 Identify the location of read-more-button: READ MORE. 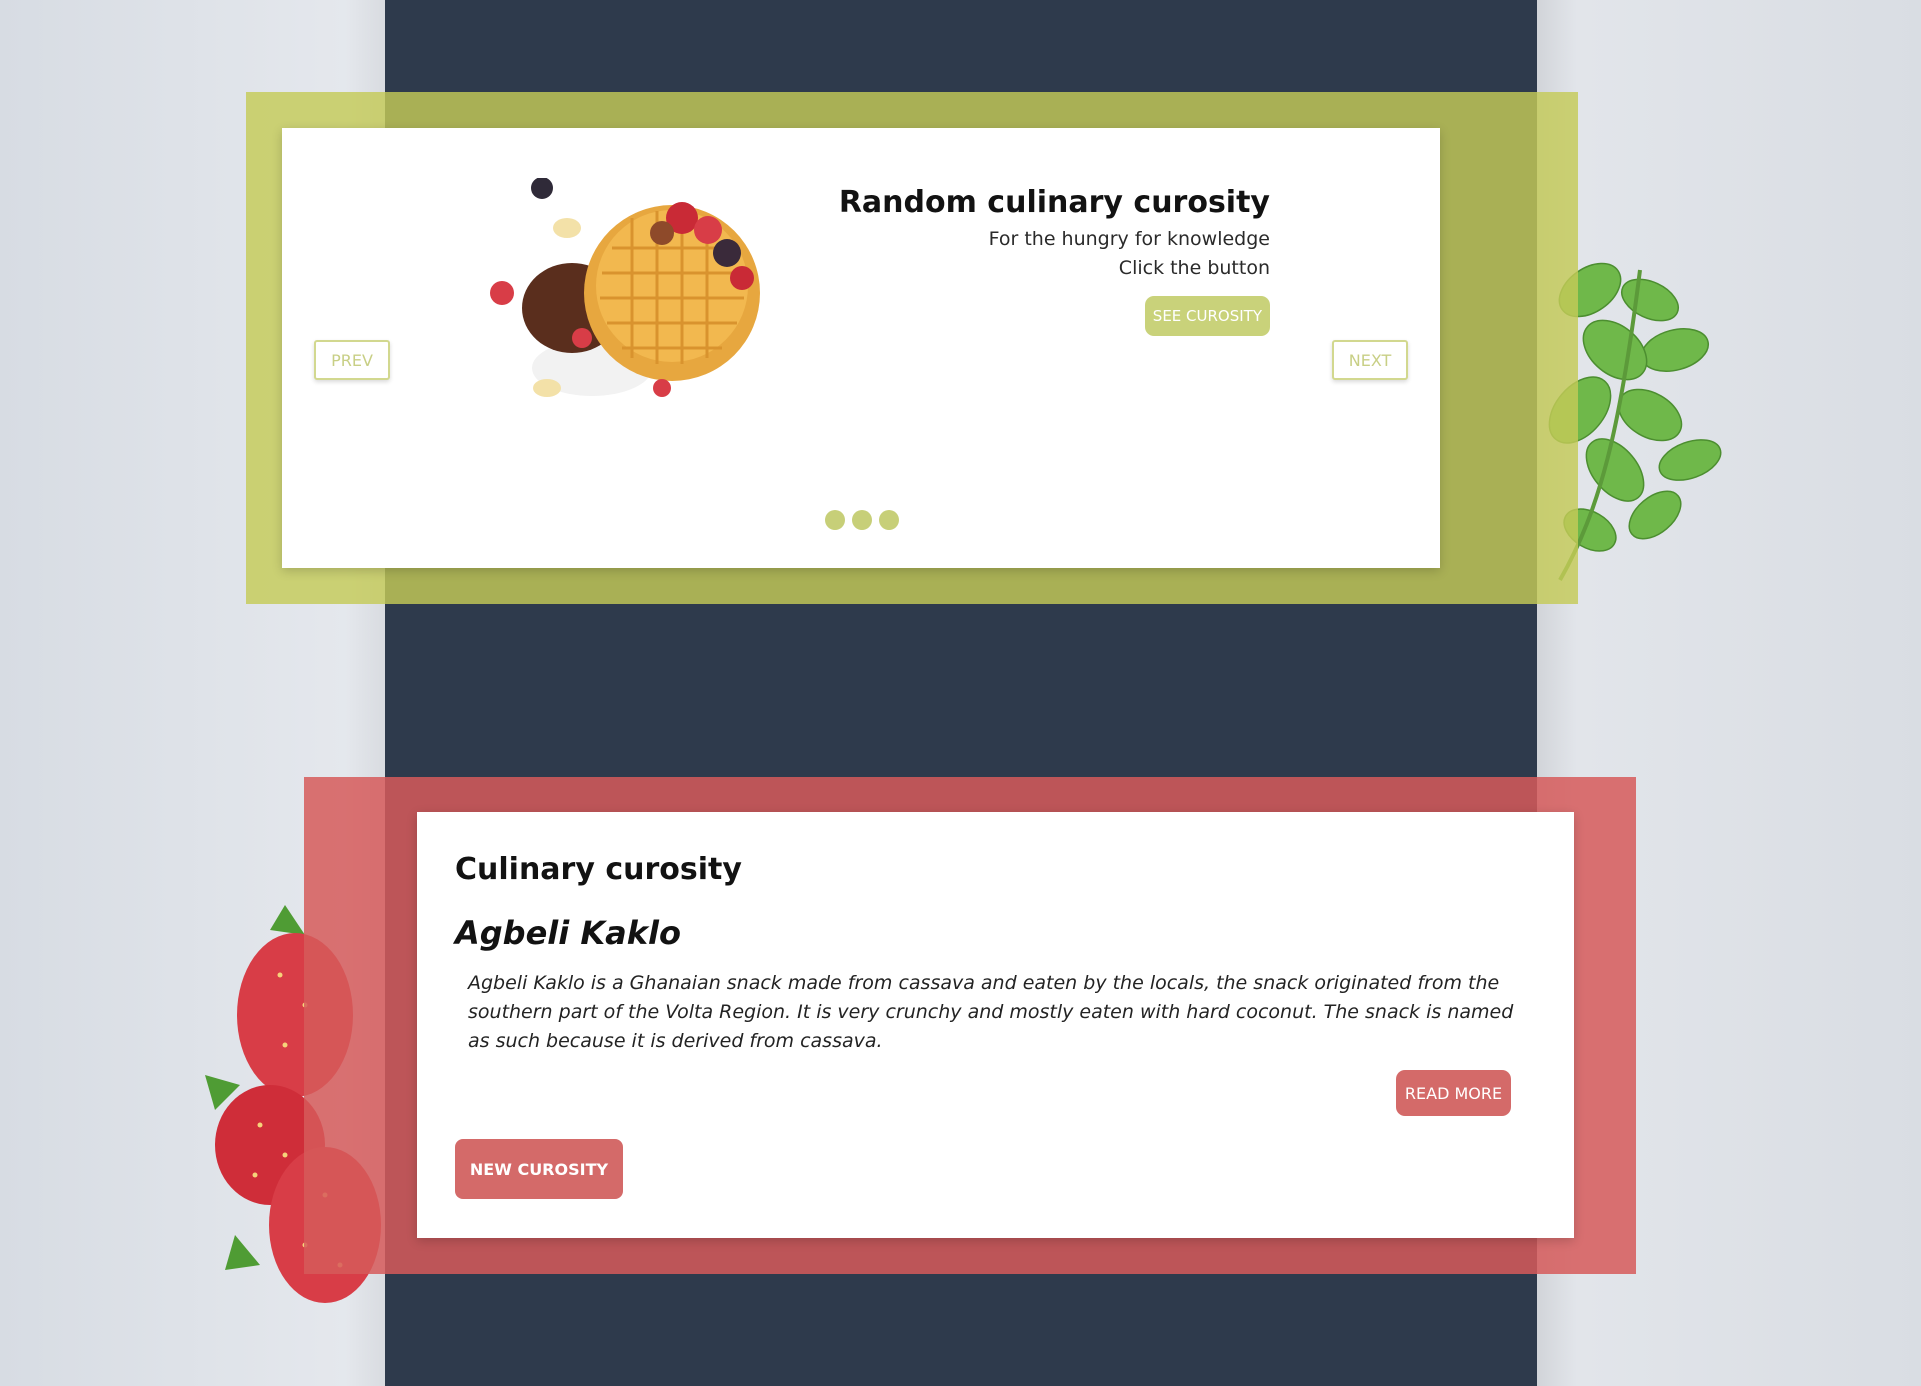
(1453, 1093).